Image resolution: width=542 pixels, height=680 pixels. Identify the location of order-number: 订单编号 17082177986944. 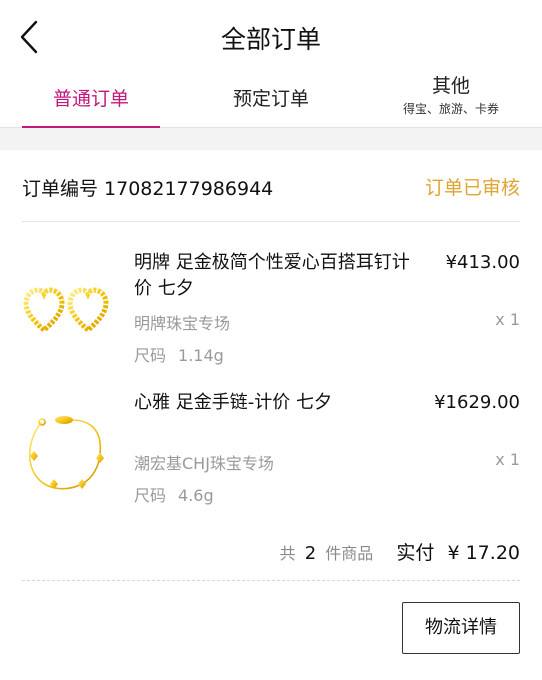
(147, 187).